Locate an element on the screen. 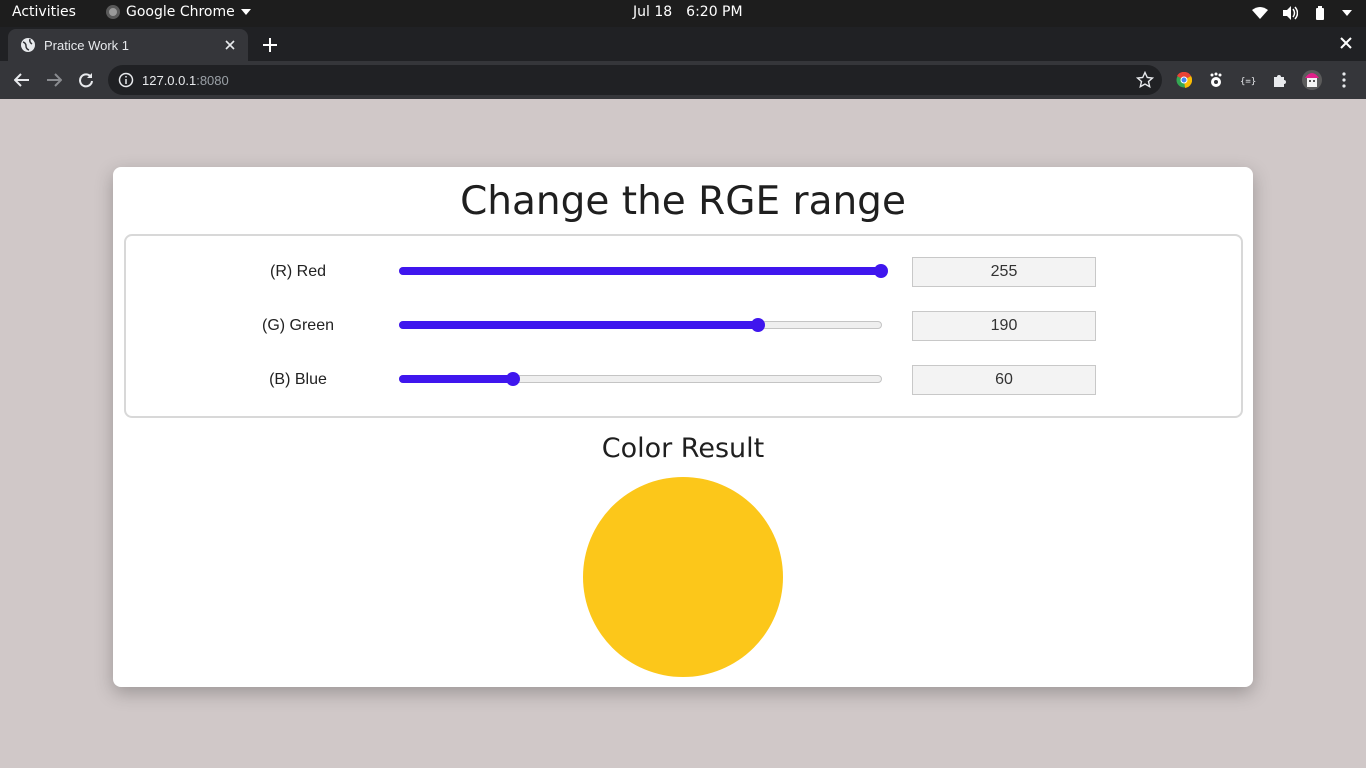 This screenshot has height=768, width=1366. slider-fill-green is located at coordinates (578, 325).